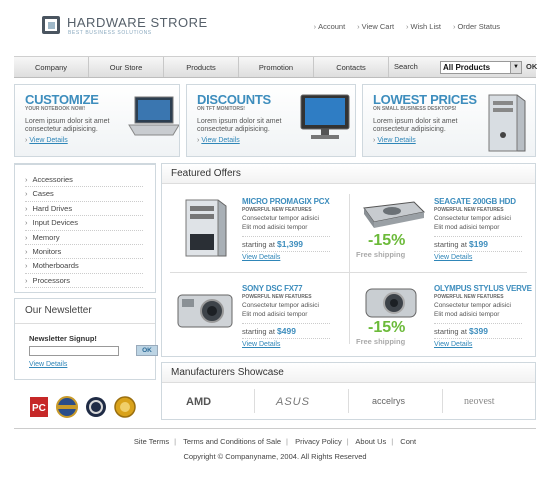 The image size is (550, 480). Describe the element at coordinates (110, 33) in the screenshot. I see `logo-subtitle: BEST BUSINESS SOLUTIONS` at that location.